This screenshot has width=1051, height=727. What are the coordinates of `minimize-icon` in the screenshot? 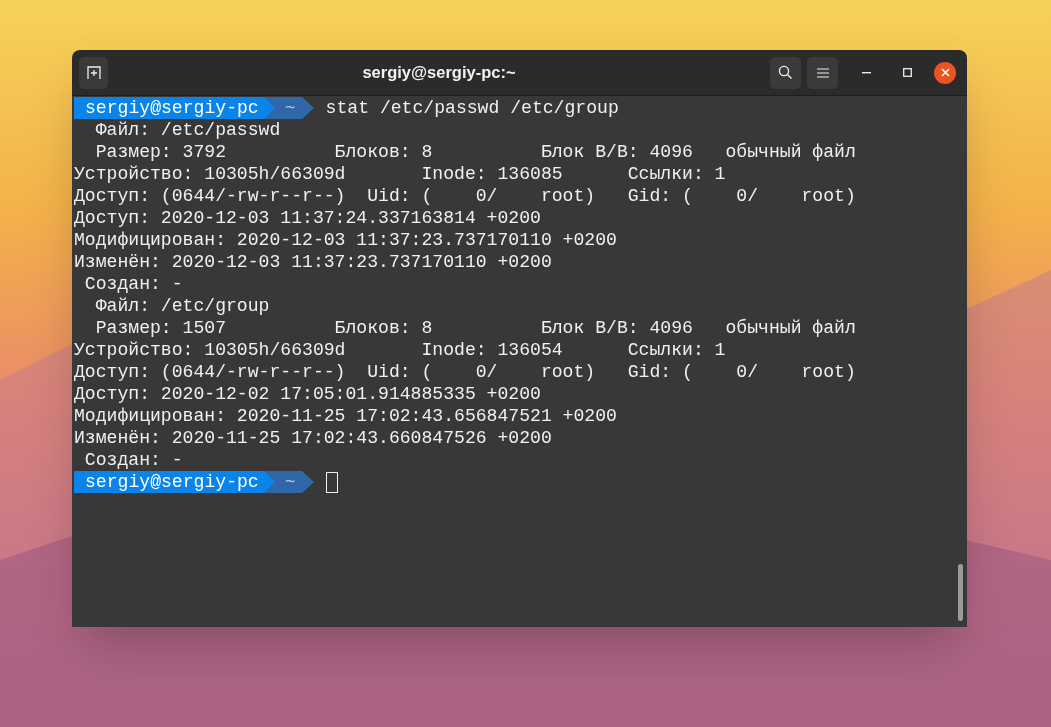 It's located at (866, 72).